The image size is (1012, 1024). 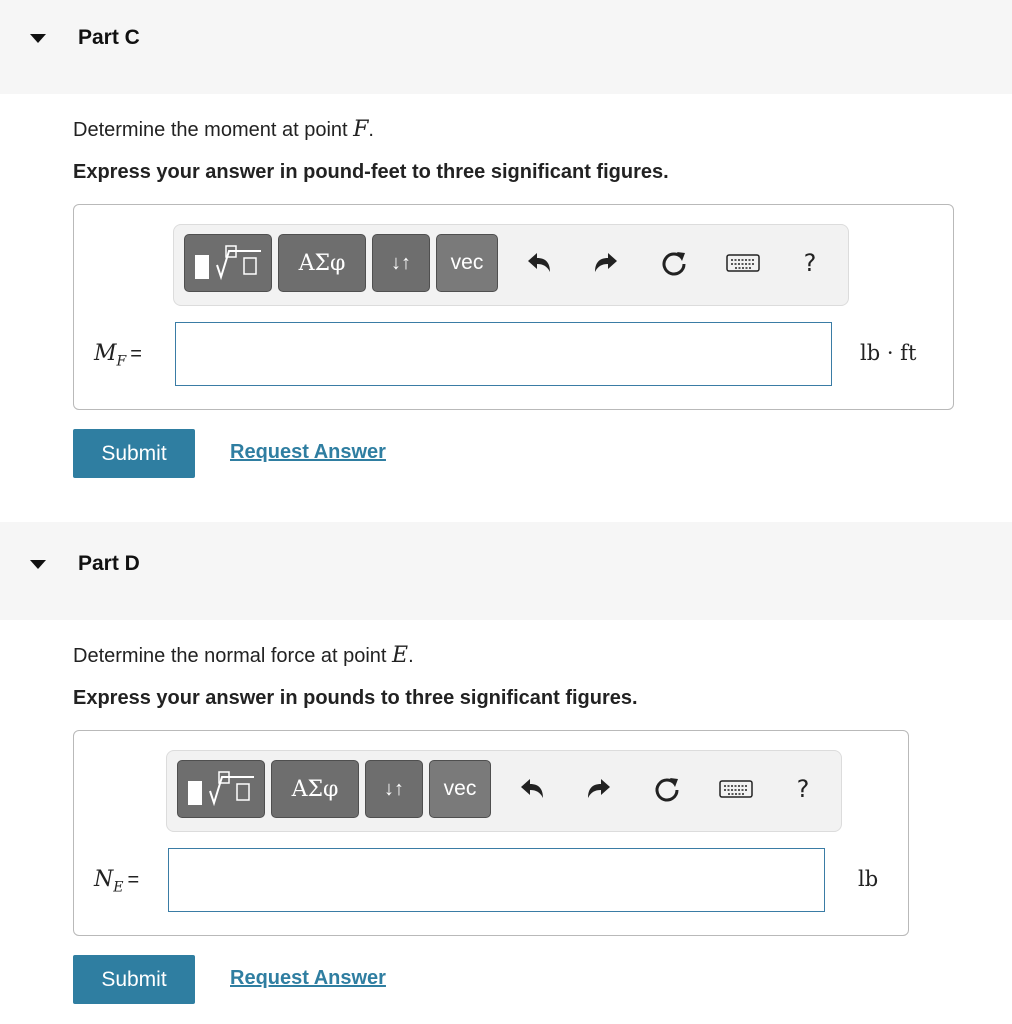 What do you see at coordinates (118, 355) in the screenshot?
I see `answer-variable-label: MF =` at bounding box center [118, 355].